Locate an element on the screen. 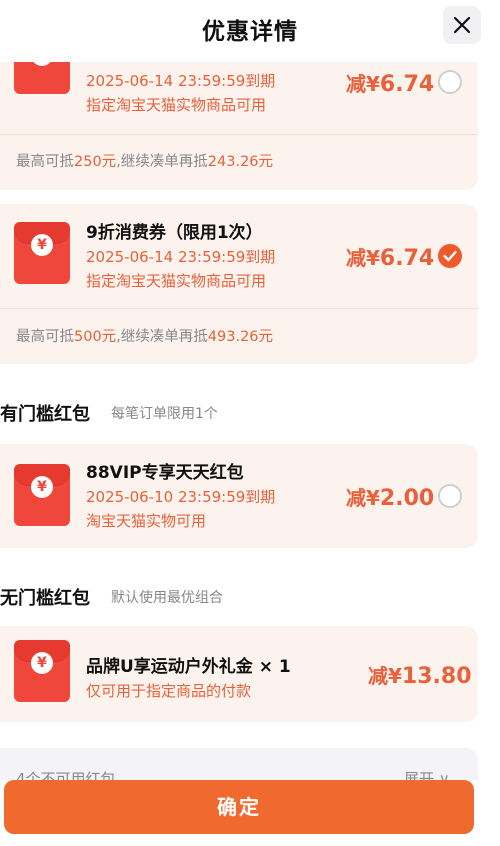 The width and height of the screenshot is (500, 846). expand-toggle: 展开 ∨ is located at coordinates (427, 774).